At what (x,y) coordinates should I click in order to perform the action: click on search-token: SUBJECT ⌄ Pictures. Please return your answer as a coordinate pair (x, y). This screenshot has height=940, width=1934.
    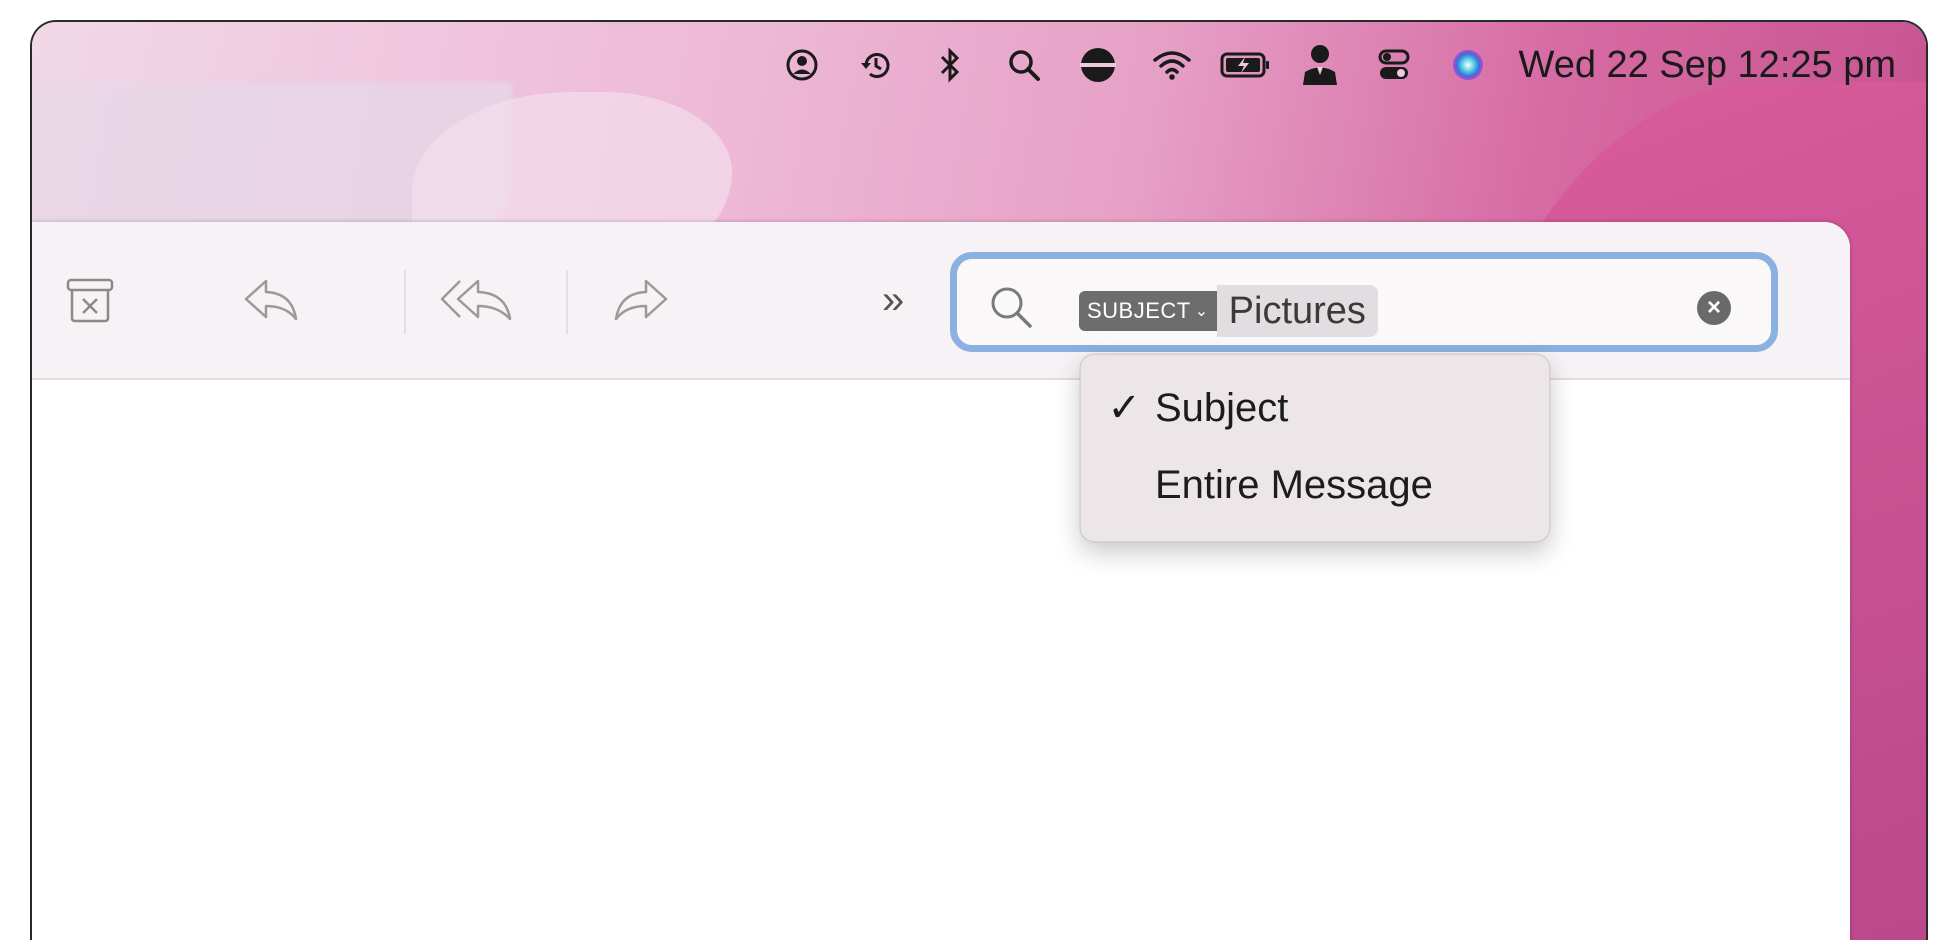
    Looking at the image, I should click on (1228, 311).